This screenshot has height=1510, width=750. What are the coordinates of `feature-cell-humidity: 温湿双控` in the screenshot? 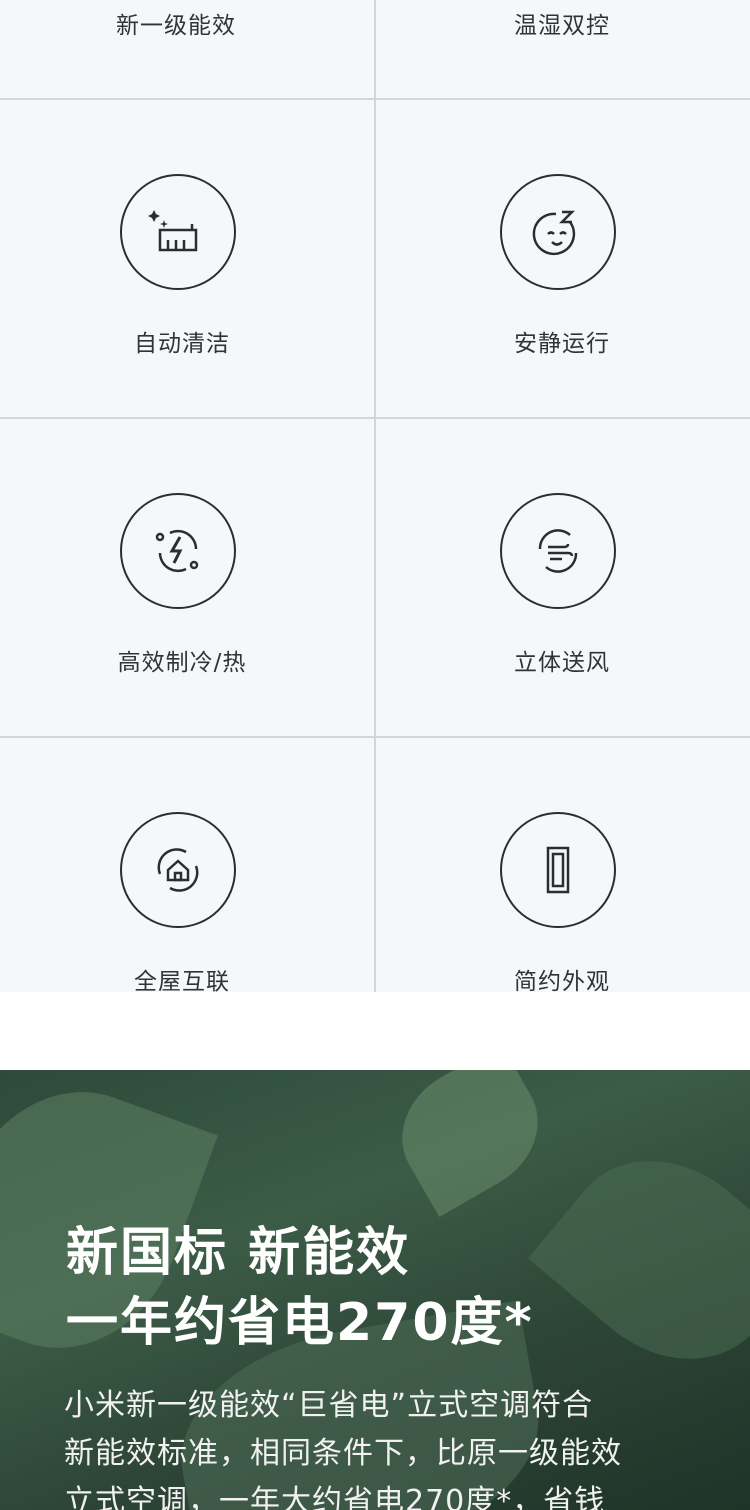 It's located at (563, 49).